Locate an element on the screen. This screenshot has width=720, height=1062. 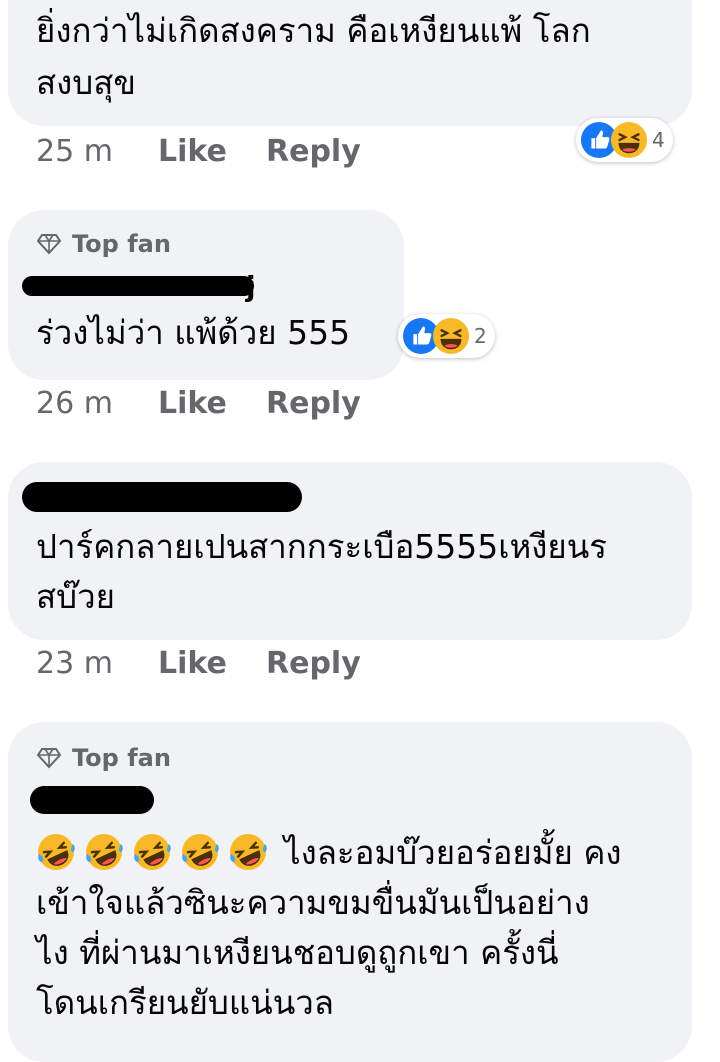
comment-text-line: สบ๊วย is located at coordinates (75, 596).